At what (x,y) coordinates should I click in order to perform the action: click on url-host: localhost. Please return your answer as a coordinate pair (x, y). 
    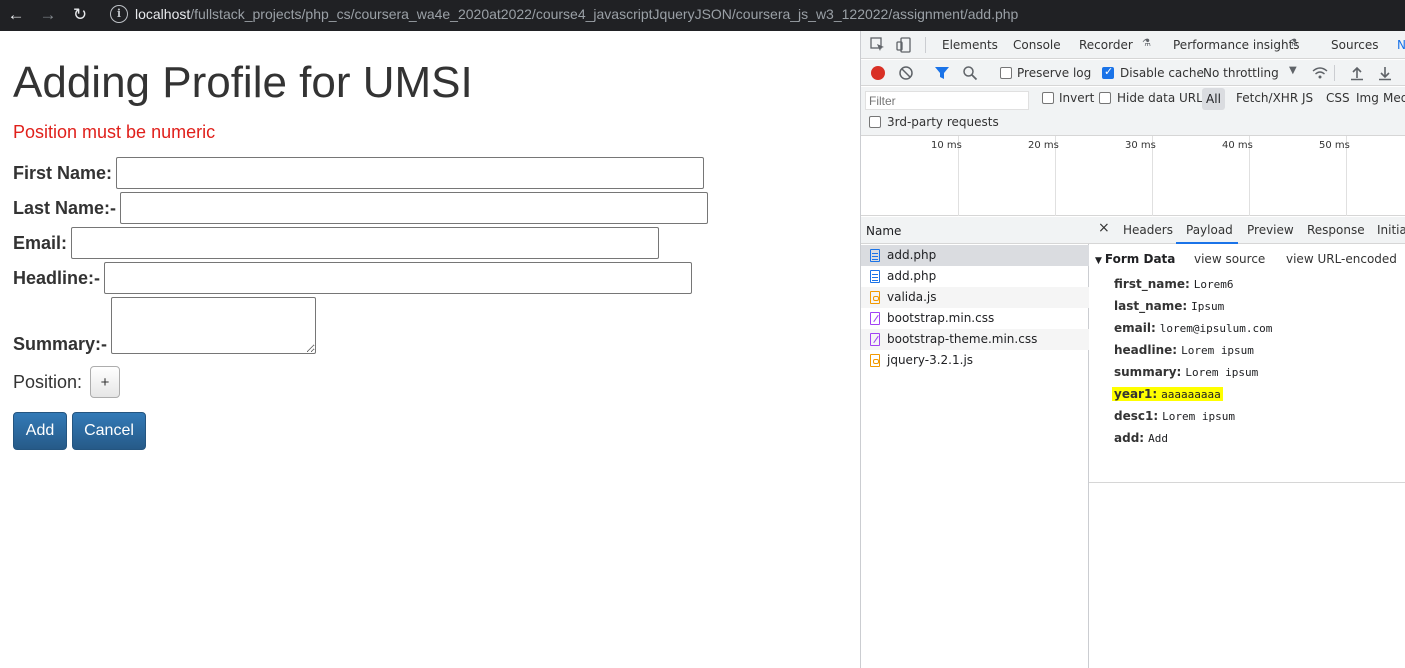
    Looking at the image, I should click on (163, 14).